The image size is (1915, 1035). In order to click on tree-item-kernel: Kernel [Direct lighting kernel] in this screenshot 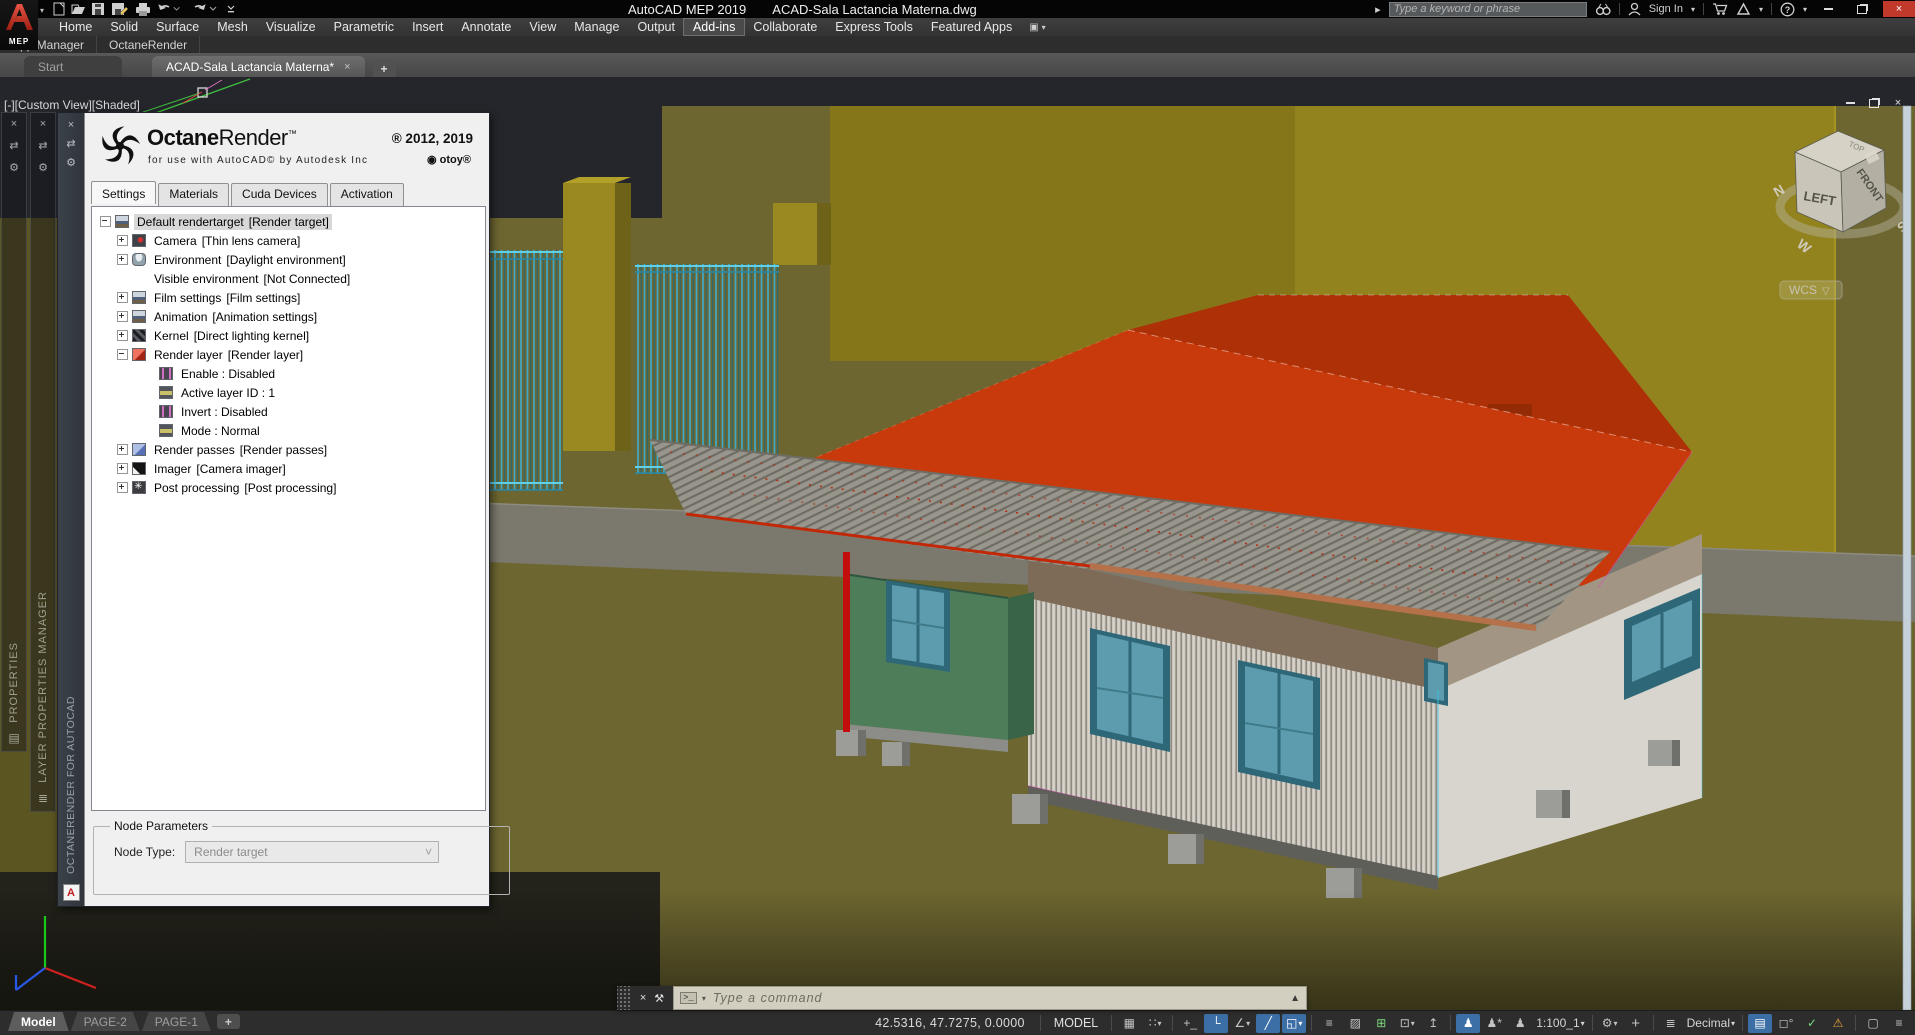, I will do `click(288, 335)`.